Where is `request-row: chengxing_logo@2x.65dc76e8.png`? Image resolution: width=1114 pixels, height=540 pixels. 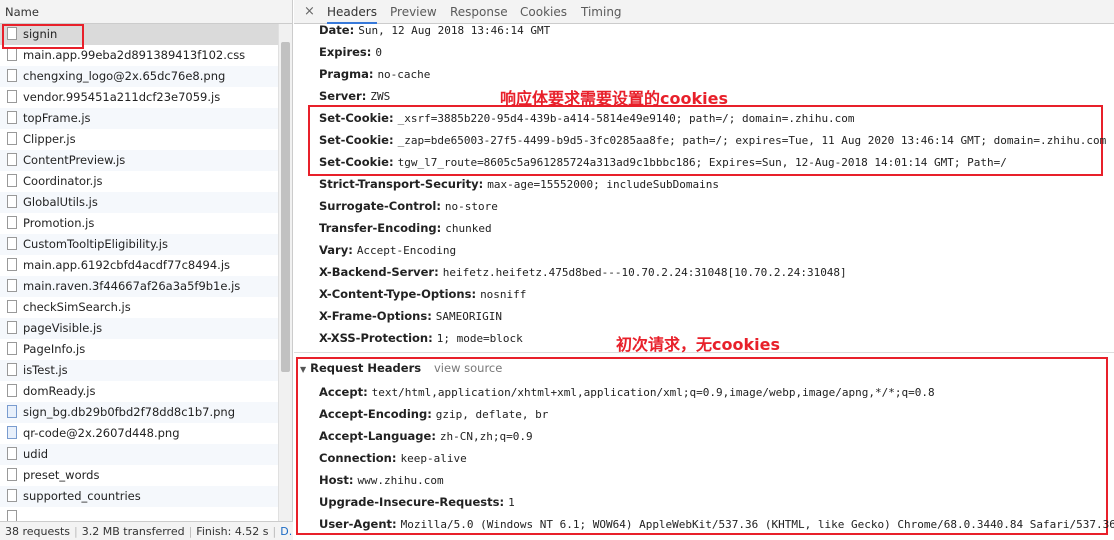 request-row: chengxing_logo@2x.65dc76e8.png is located at coordinates (139, 76).